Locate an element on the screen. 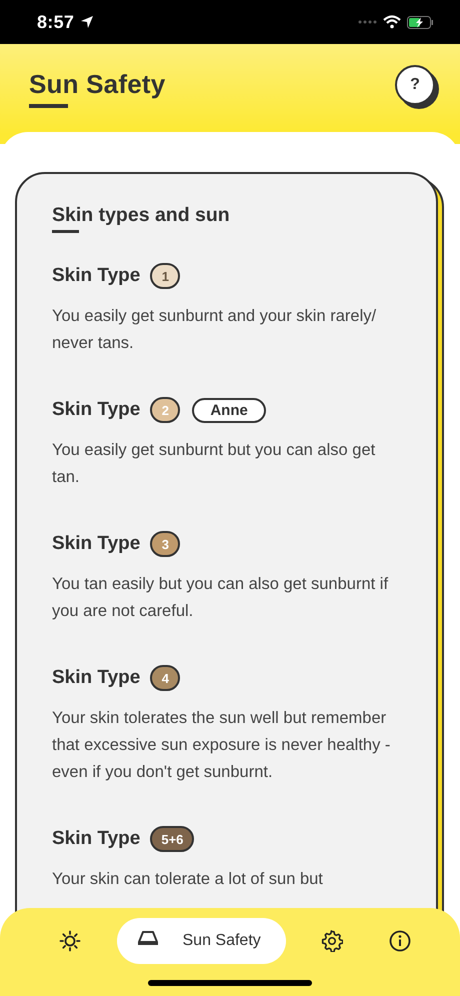 Image resolution: width=460 pixels, height=996 pixels. skin-type-badge: 3 is located at coordinates (165, 544).